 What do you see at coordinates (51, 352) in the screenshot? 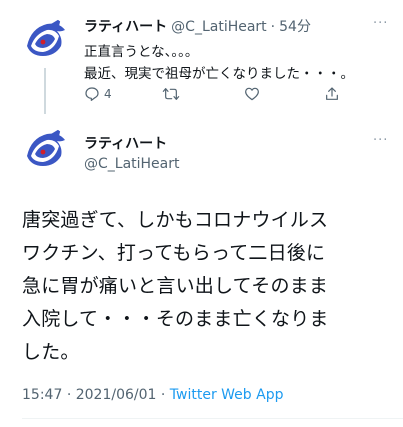
I see `tweet-text-line: した。` at bounding box center [51, 352].